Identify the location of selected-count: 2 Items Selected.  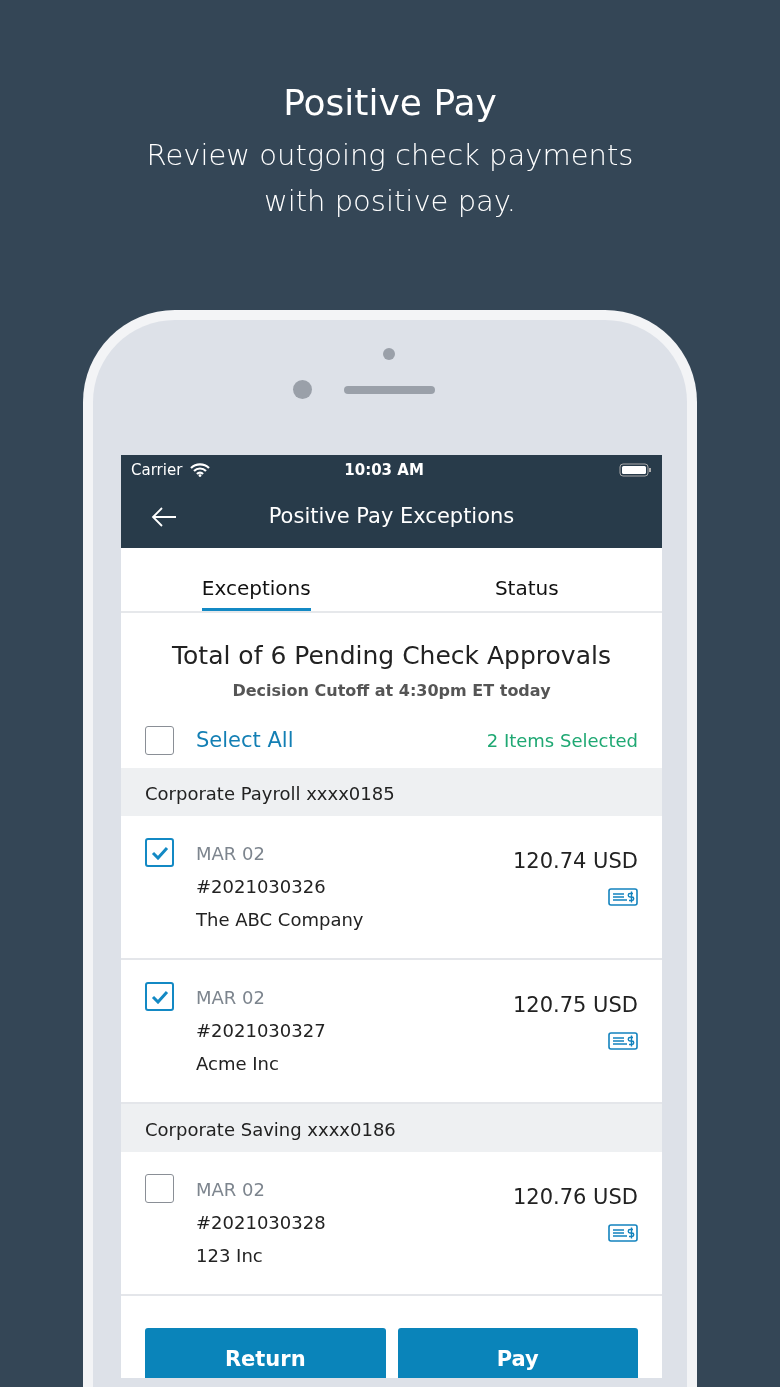
(562, 740).